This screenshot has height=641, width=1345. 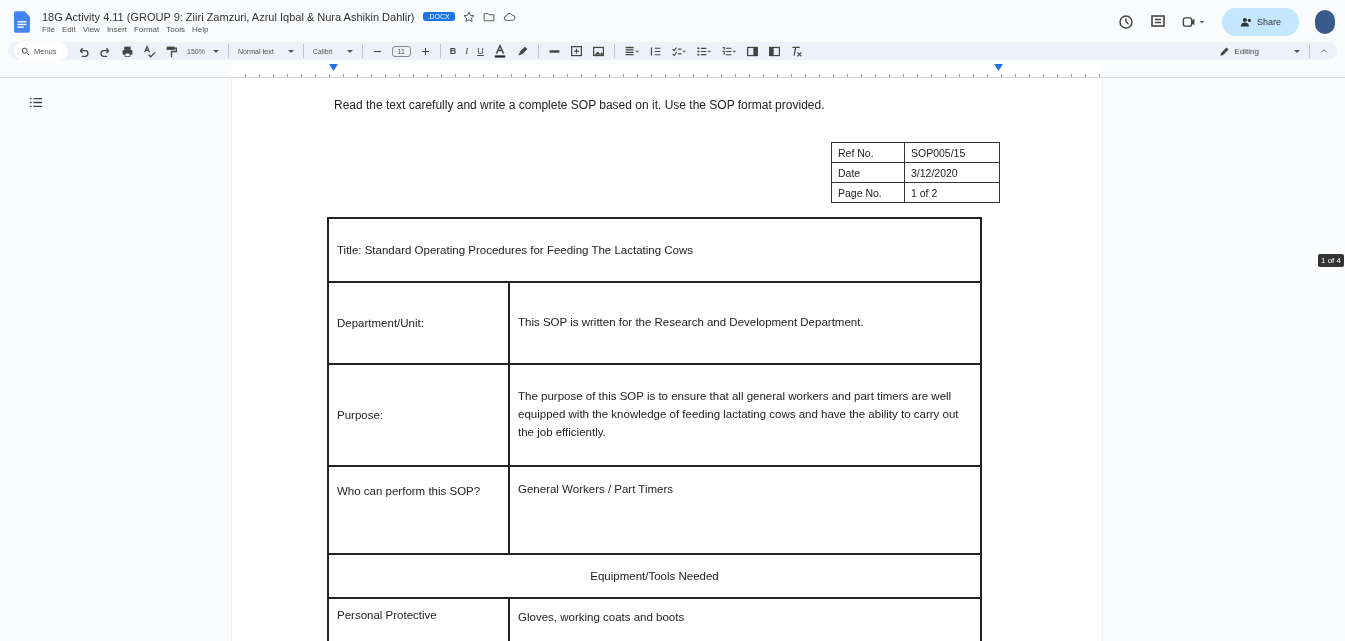 What do you see at coordinates (952, 192) in the screenshot?
I see `table-cell: 1 of 2` at bounding box center [952, 192].